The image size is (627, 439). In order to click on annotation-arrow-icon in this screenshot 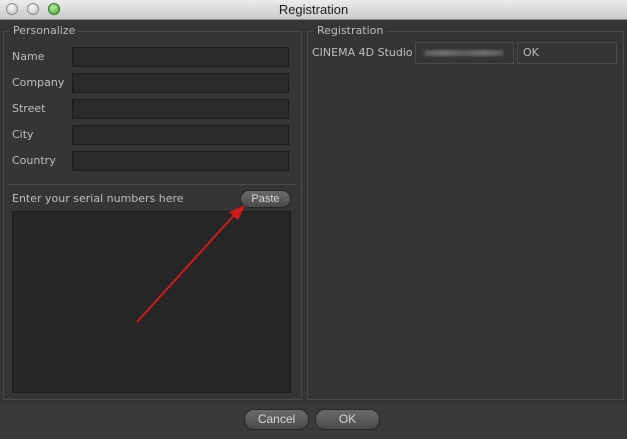, I will do `click(190, 264)`.